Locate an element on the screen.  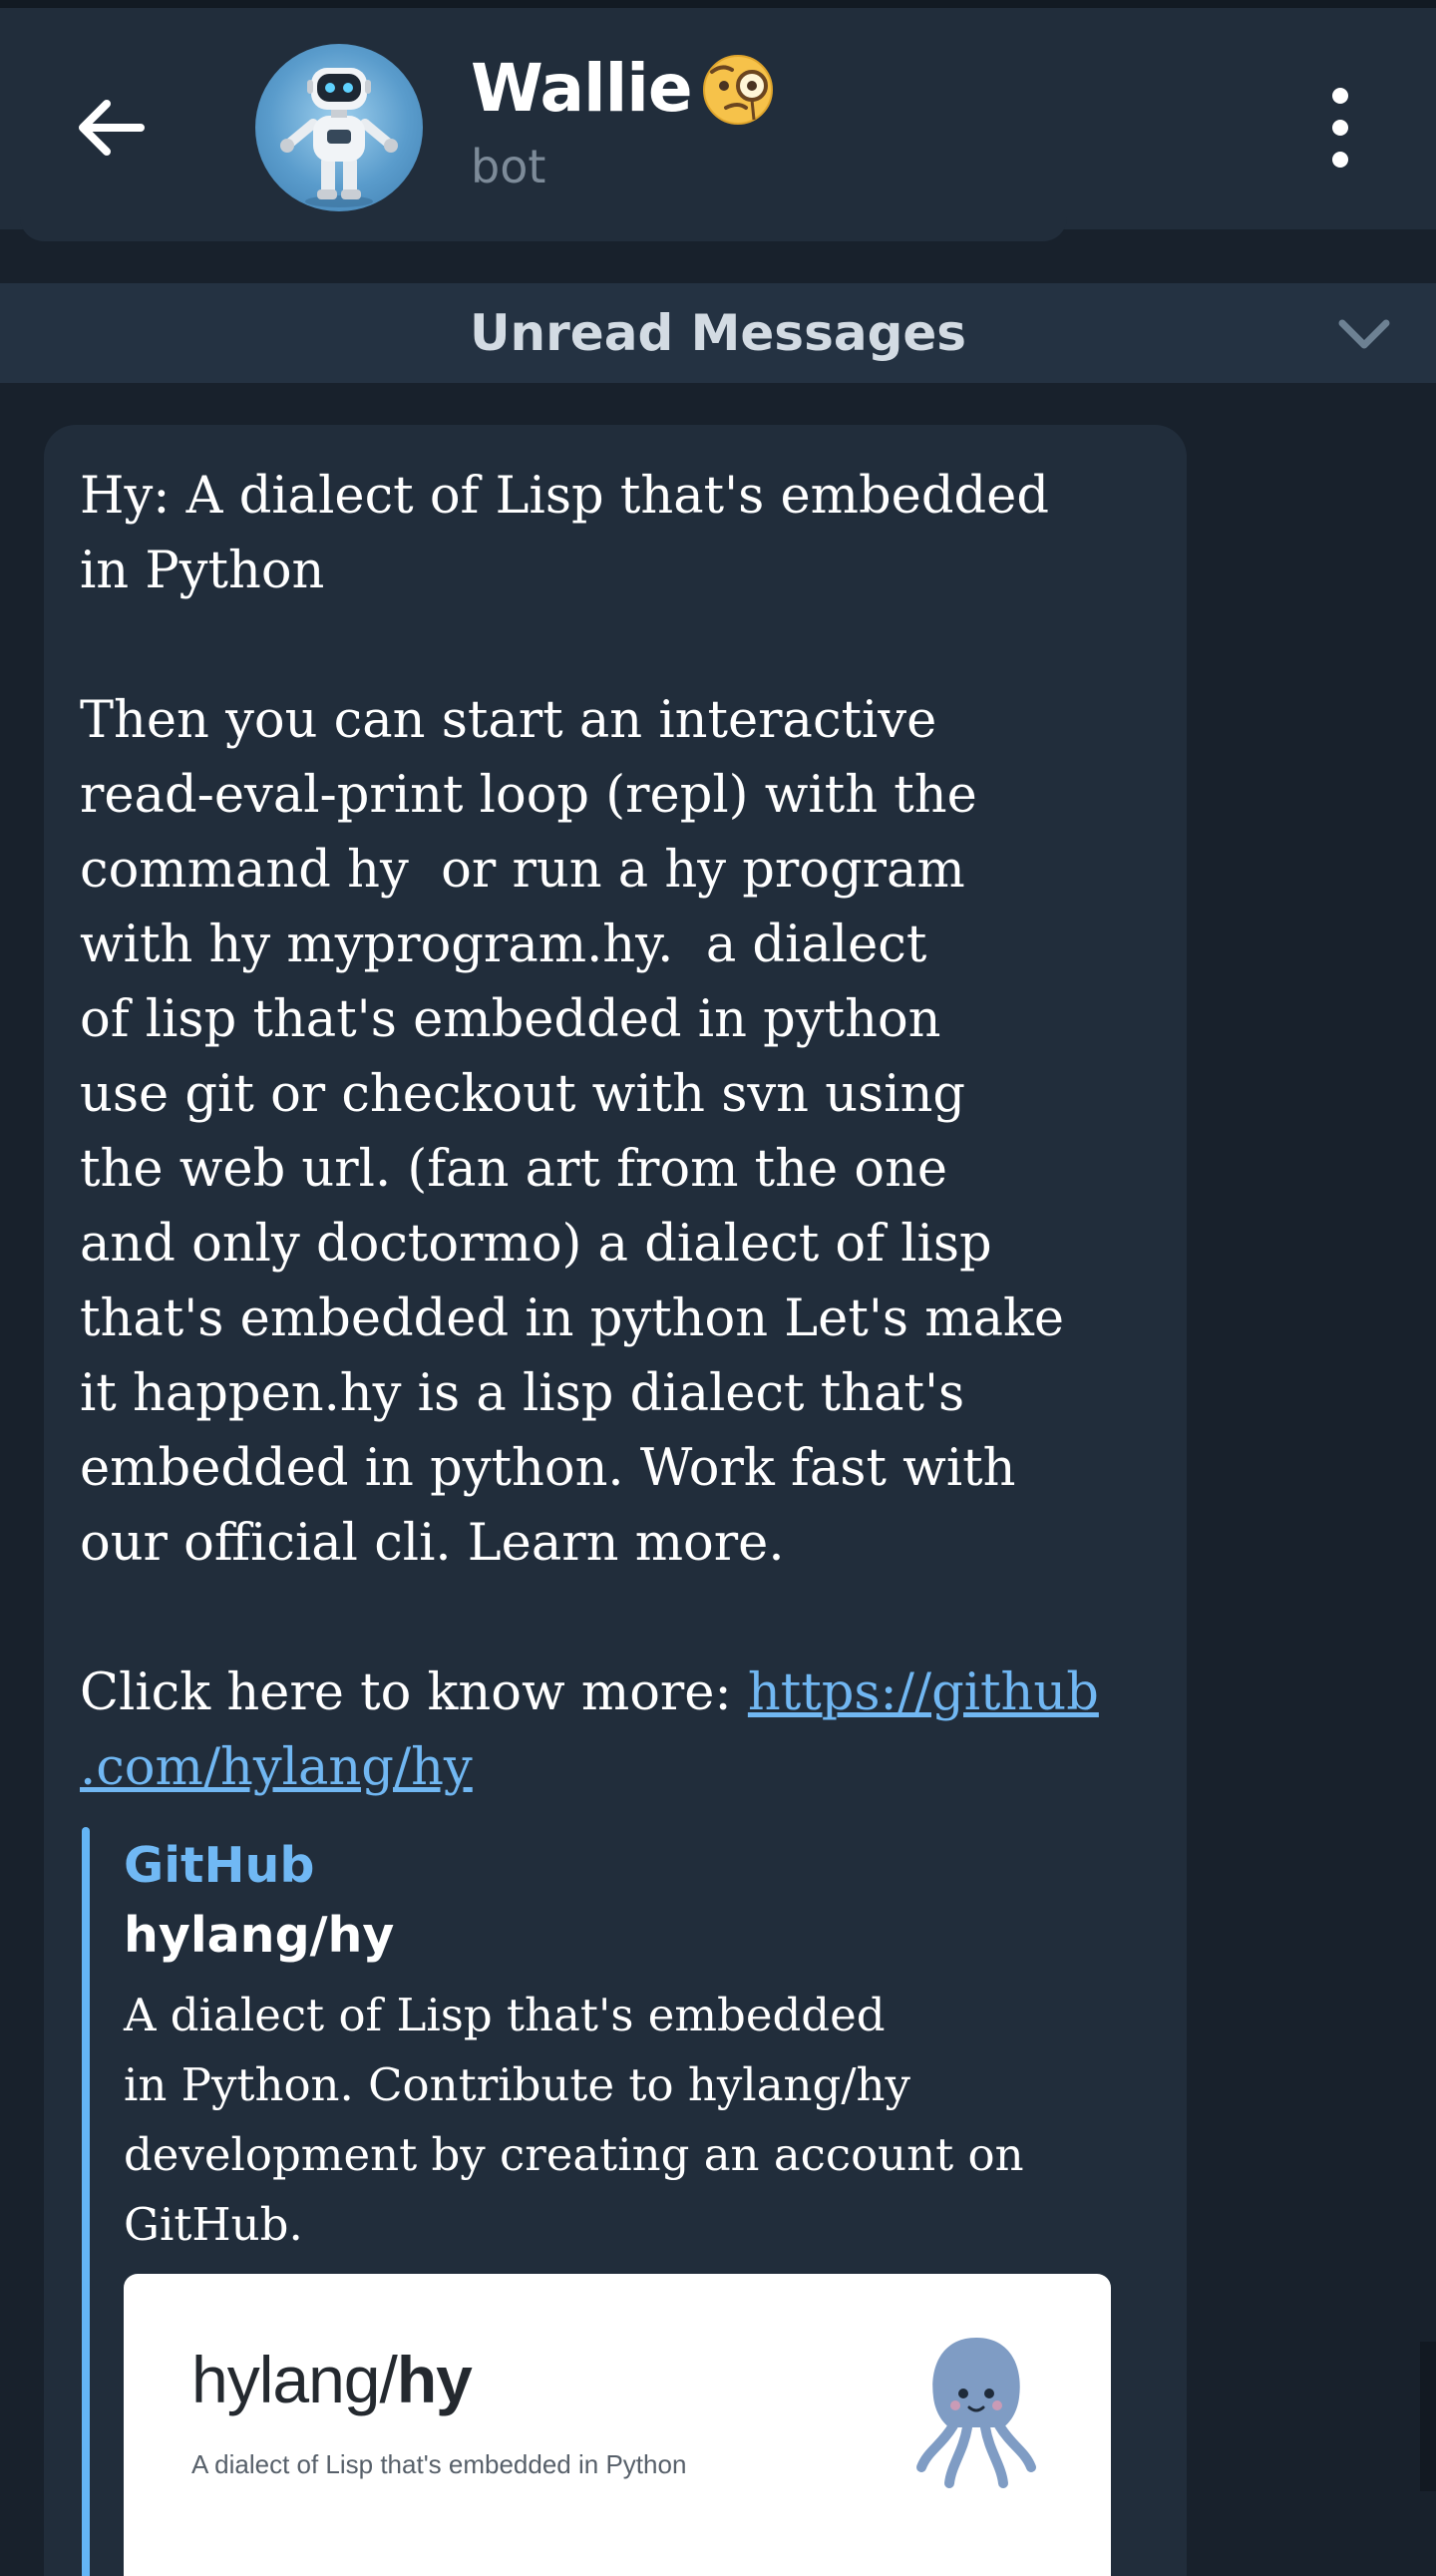
preview-title: hylang/hy is located at coordinates (259, 1935).